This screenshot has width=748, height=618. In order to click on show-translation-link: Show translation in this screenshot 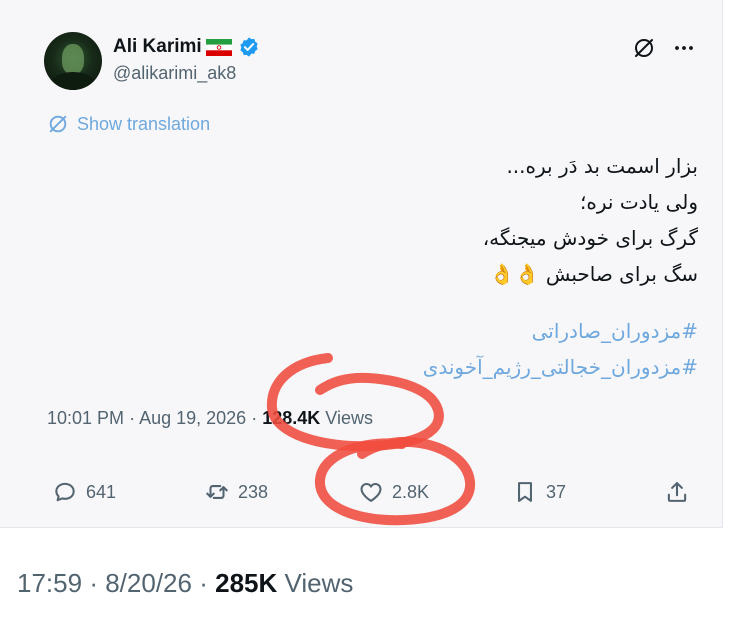, I will do `click(128, 124)`.